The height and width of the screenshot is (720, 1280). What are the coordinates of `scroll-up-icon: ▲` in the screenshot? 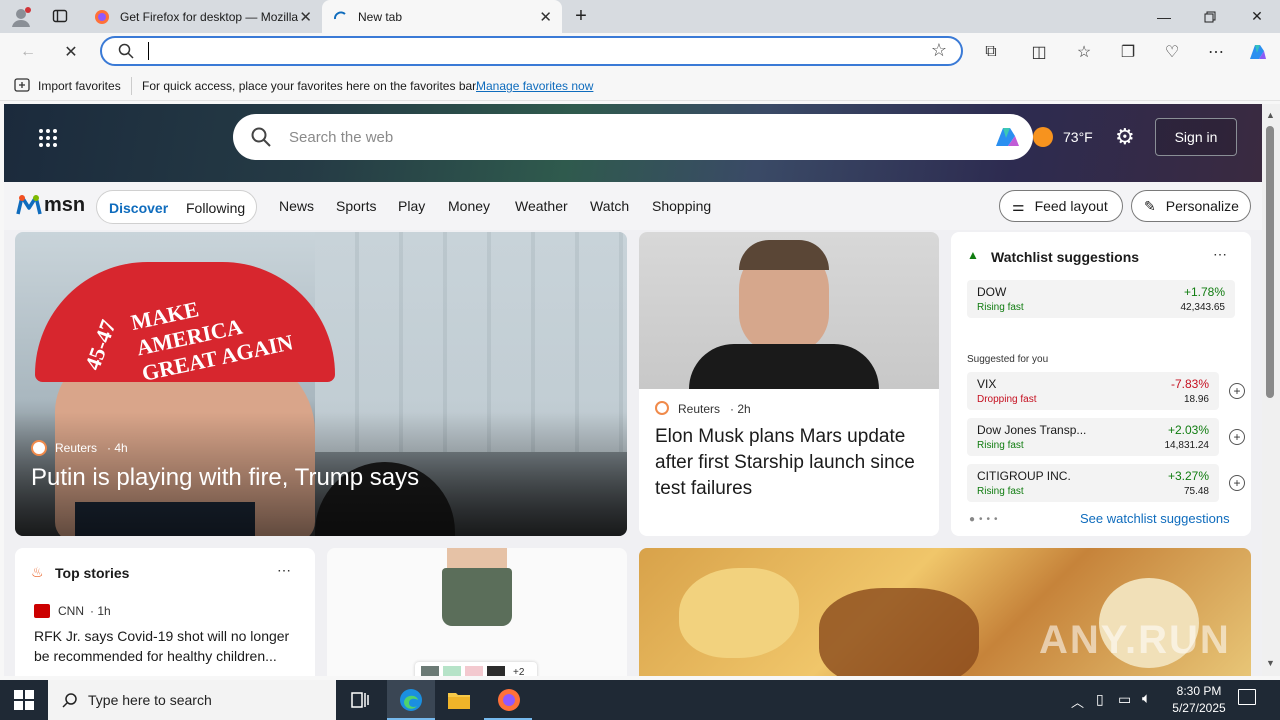 It's located at (1270, 115).